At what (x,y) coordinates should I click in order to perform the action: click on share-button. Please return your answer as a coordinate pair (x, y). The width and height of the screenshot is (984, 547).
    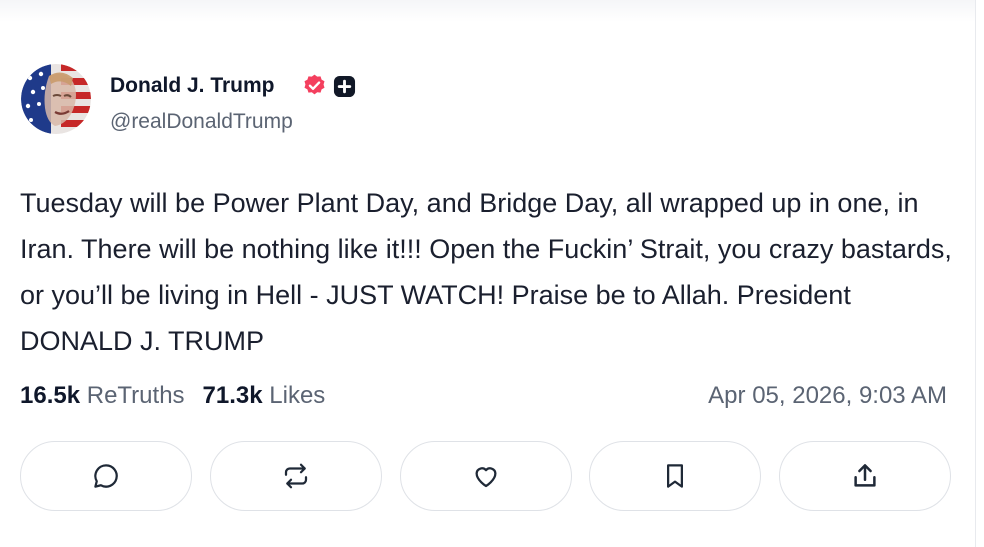
    Looking at the image, I should click on (865, 476).